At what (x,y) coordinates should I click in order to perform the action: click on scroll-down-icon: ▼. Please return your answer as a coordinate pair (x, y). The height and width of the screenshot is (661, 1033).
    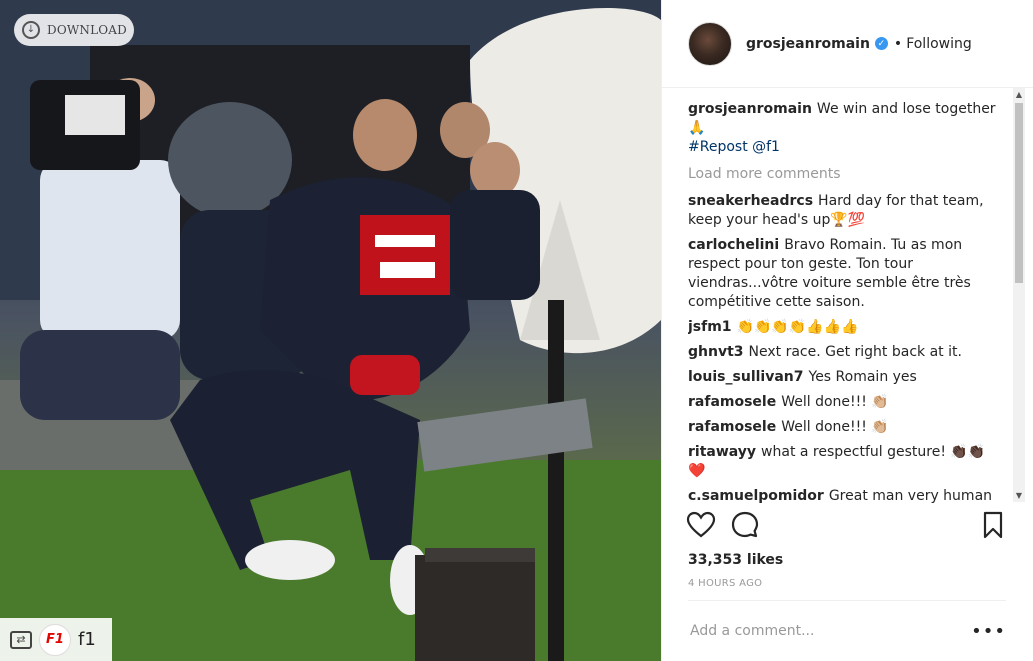
    Looking at the image, I should click on (1019, 495).